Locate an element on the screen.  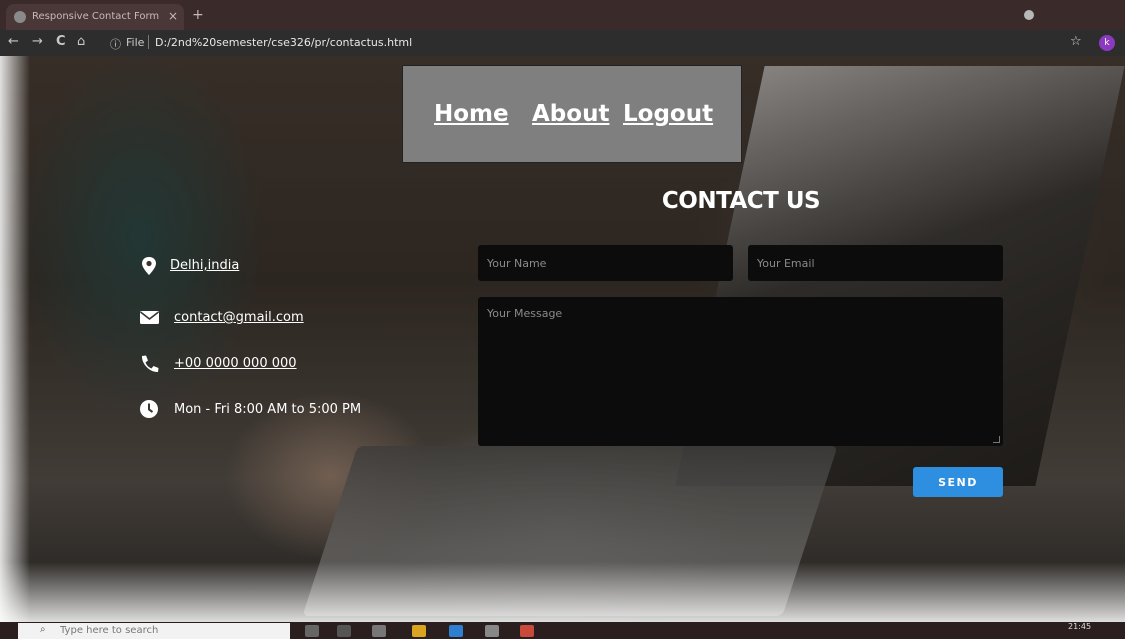
file-explorer-icon is located at coordinates (419, 631).